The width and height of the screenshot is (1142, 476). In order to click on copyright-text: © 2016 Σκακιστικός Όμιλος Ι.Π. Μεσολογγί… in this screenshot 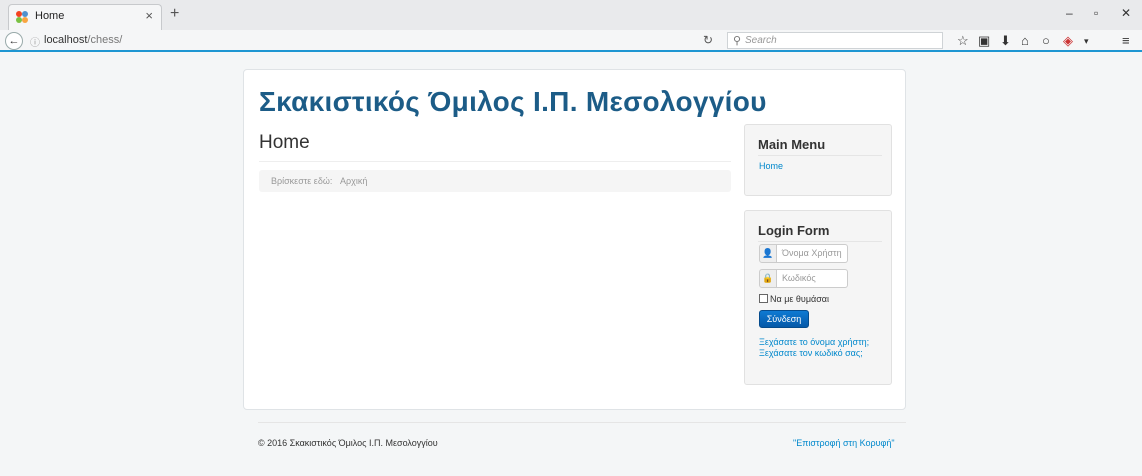, I will do `click(348, 443)`.